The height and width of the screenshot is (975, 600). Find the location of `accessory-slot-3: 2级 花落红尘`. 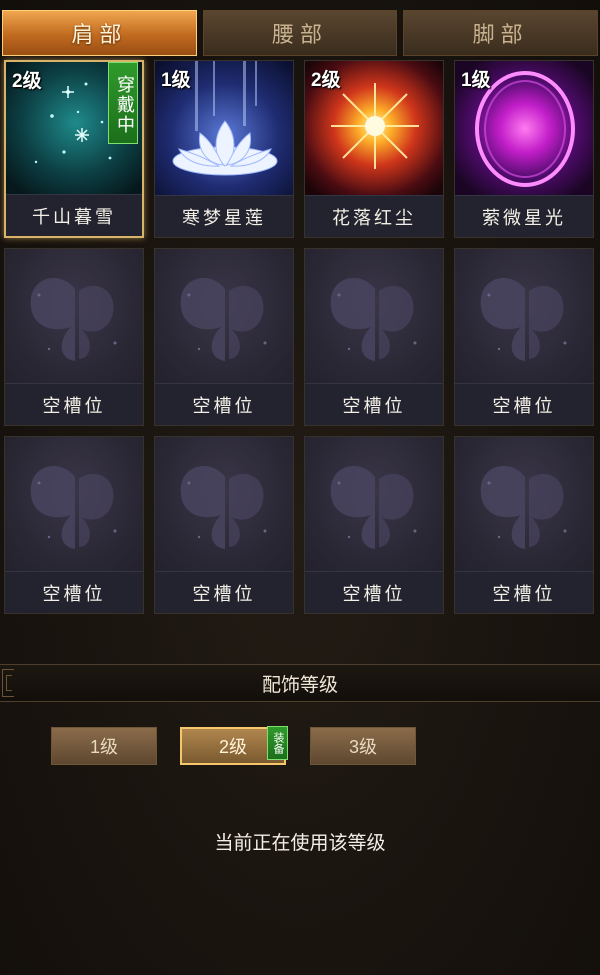

accessory-slot-3: 2级 花落红尘 is located at coordinates (374, 149).